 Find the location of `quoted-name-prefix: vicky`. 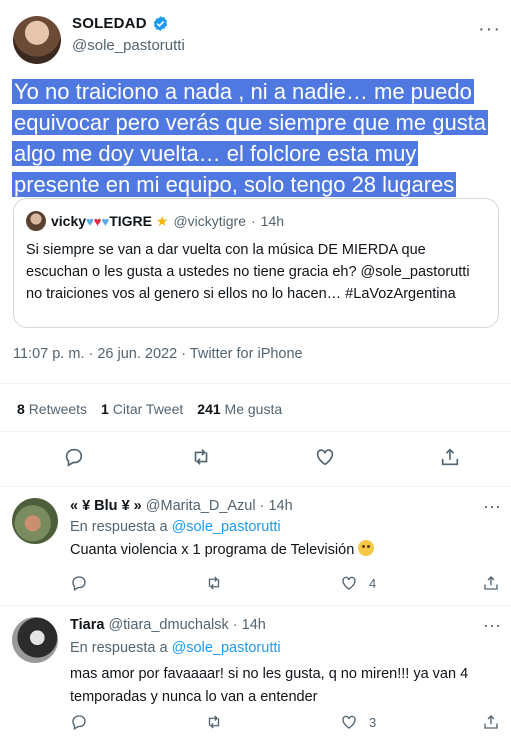

quoted-name-prefix: vicky is located at coordinates (69, 220).